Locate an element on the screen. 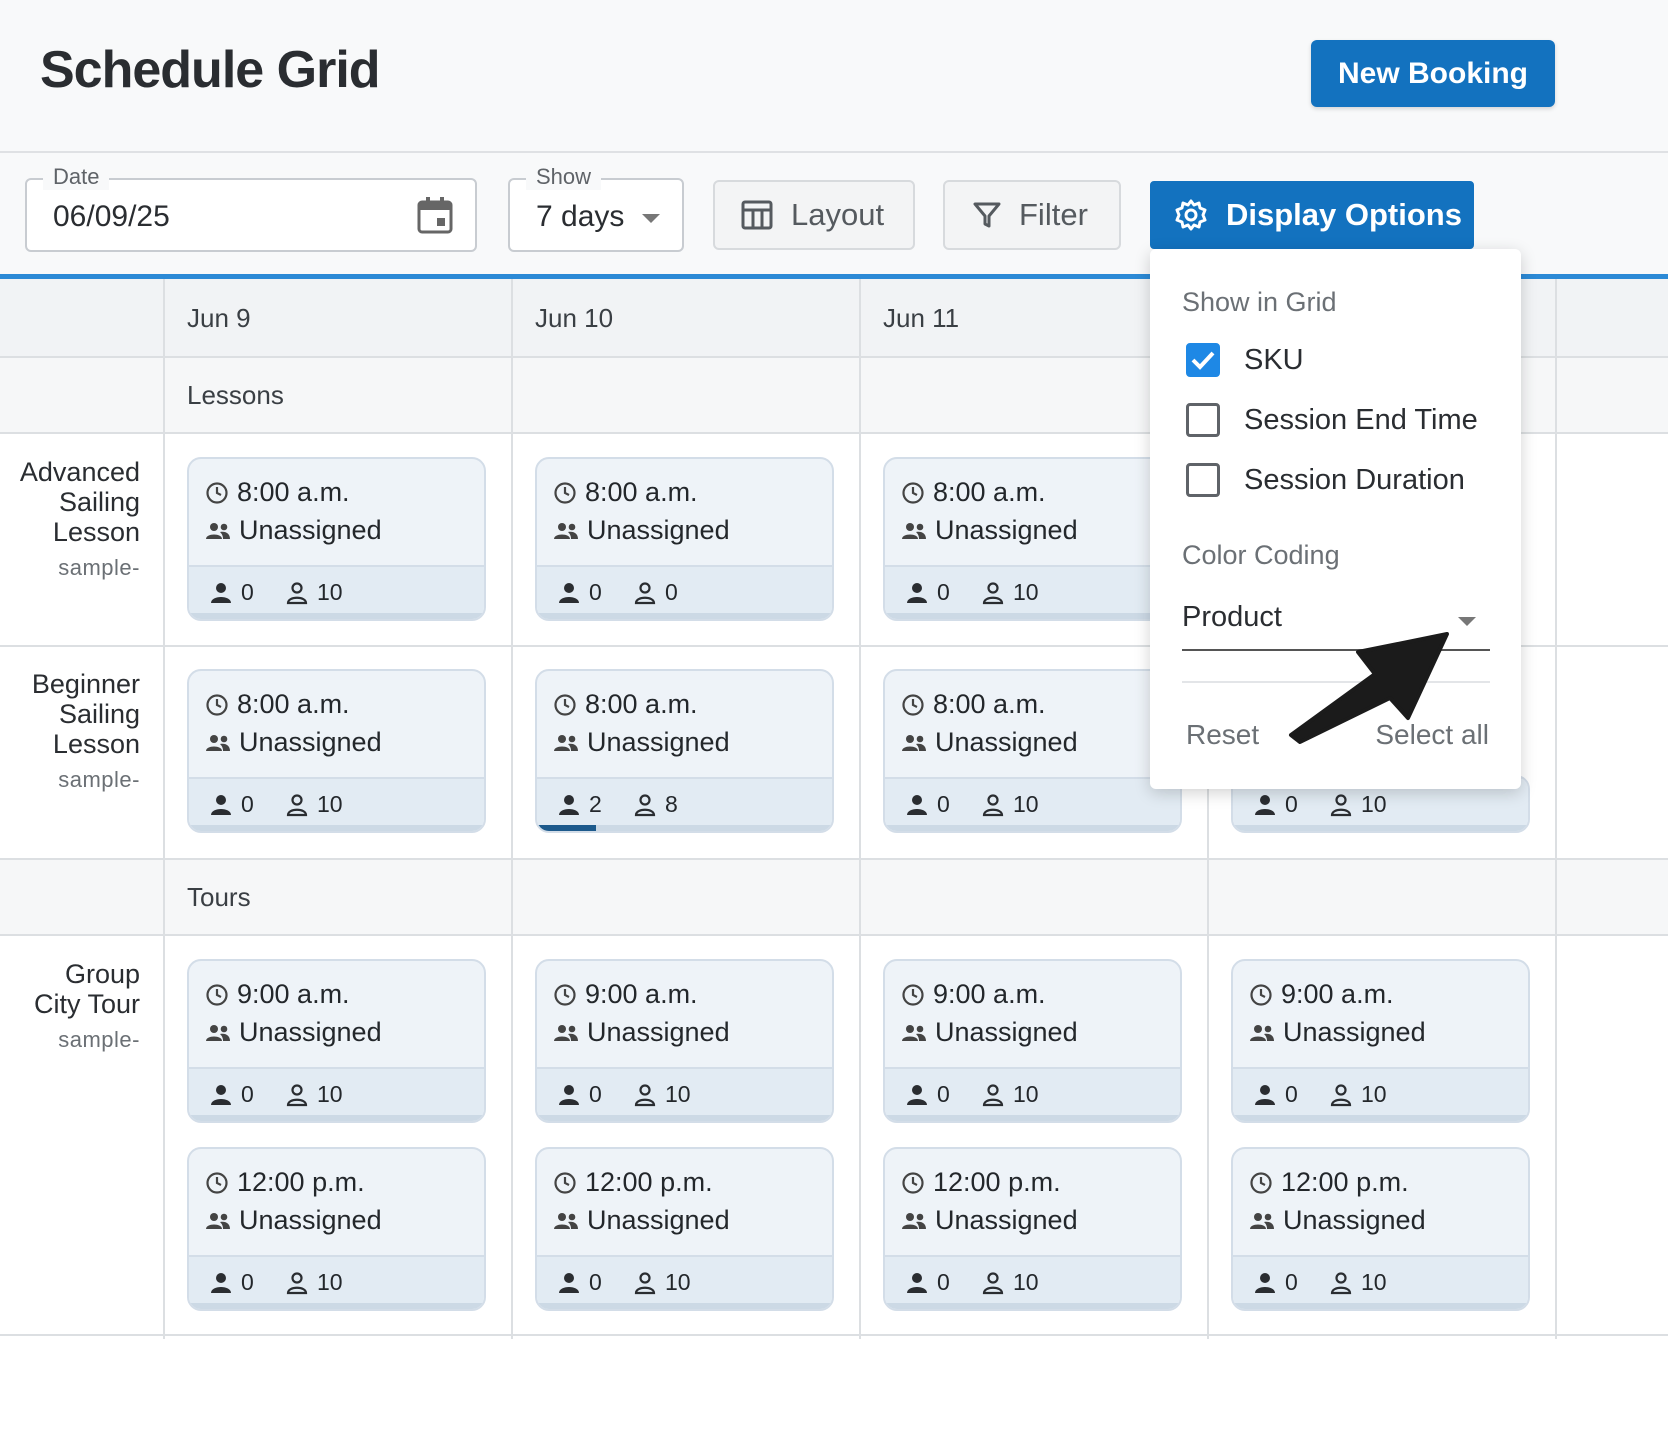 Image resolution: width=1668 pixels, height=1434 pixels. filter-button: Filter is located at coordinates (1032, 215).